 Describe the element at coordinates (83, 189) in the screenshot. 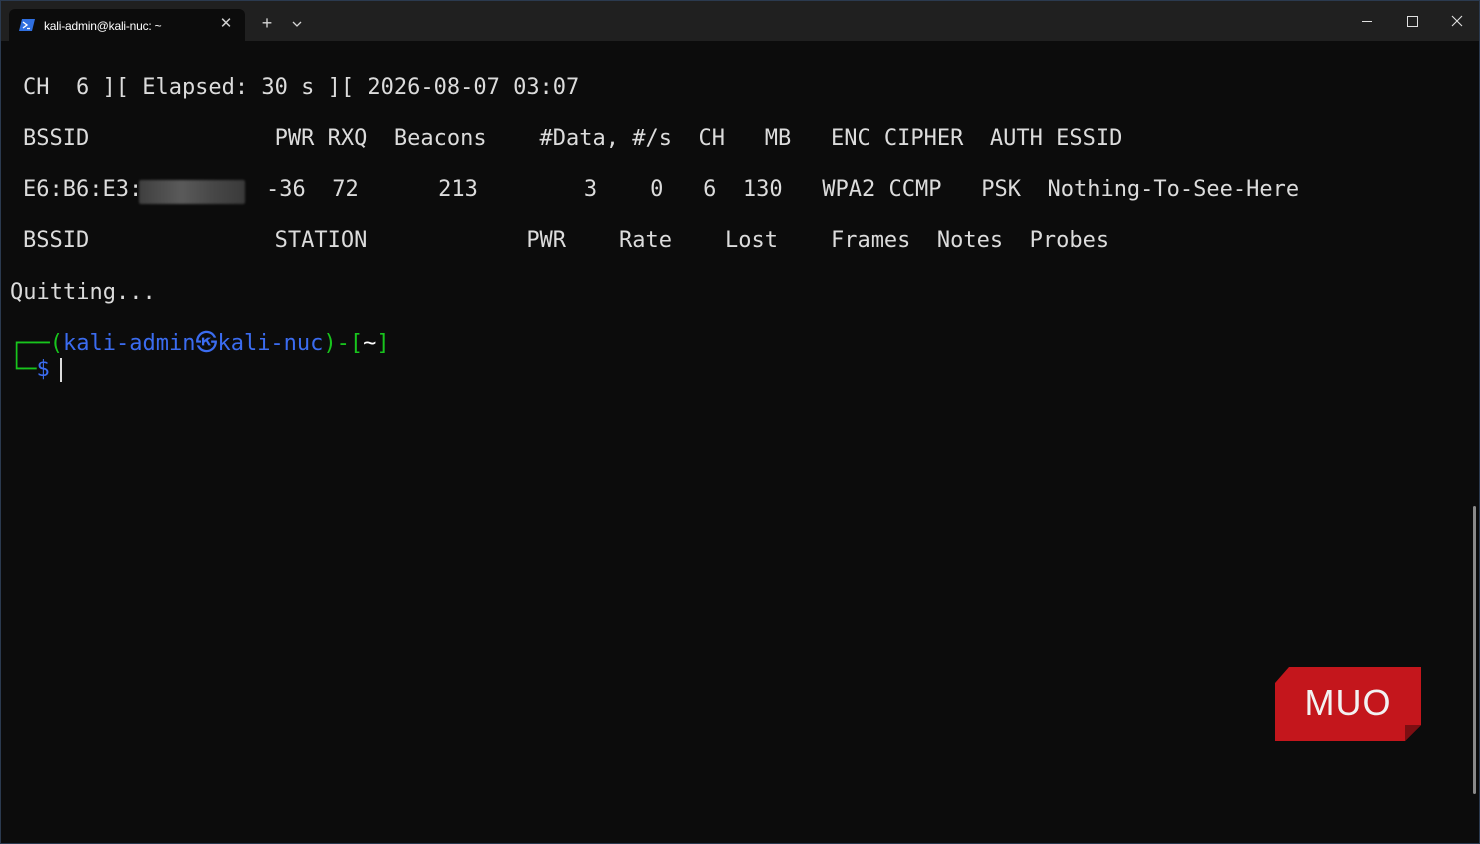

I see `ap-row-bssid: E6:B6:E3:` at that location.